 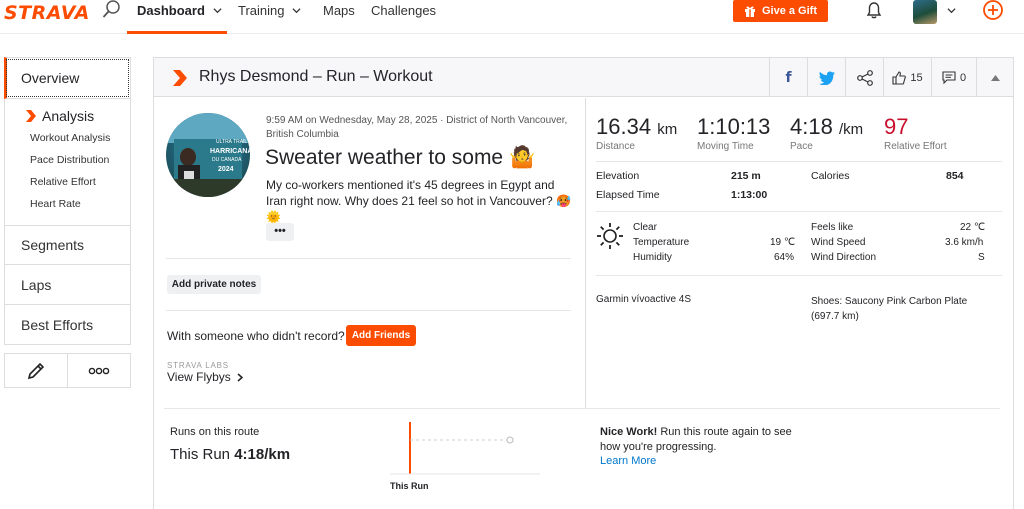 I want to click on calories-value: 854, so click(x=955, y=176).